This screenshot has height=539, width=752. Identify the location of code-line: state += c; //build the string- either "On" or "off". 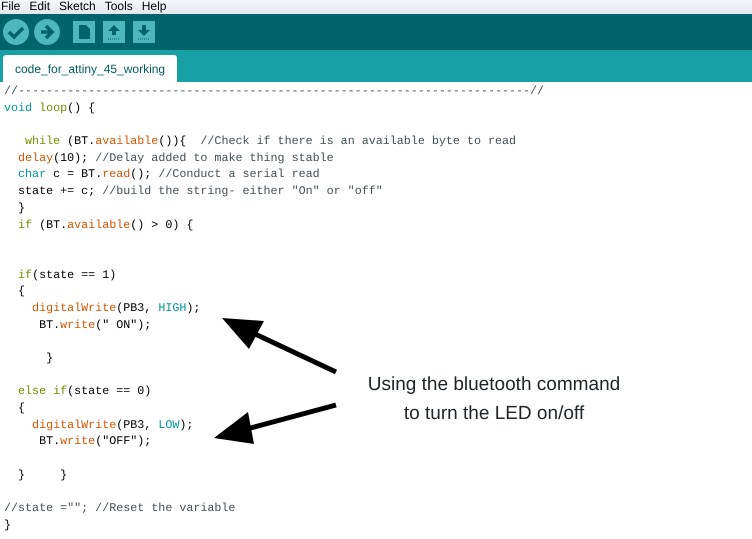
(200, 191).